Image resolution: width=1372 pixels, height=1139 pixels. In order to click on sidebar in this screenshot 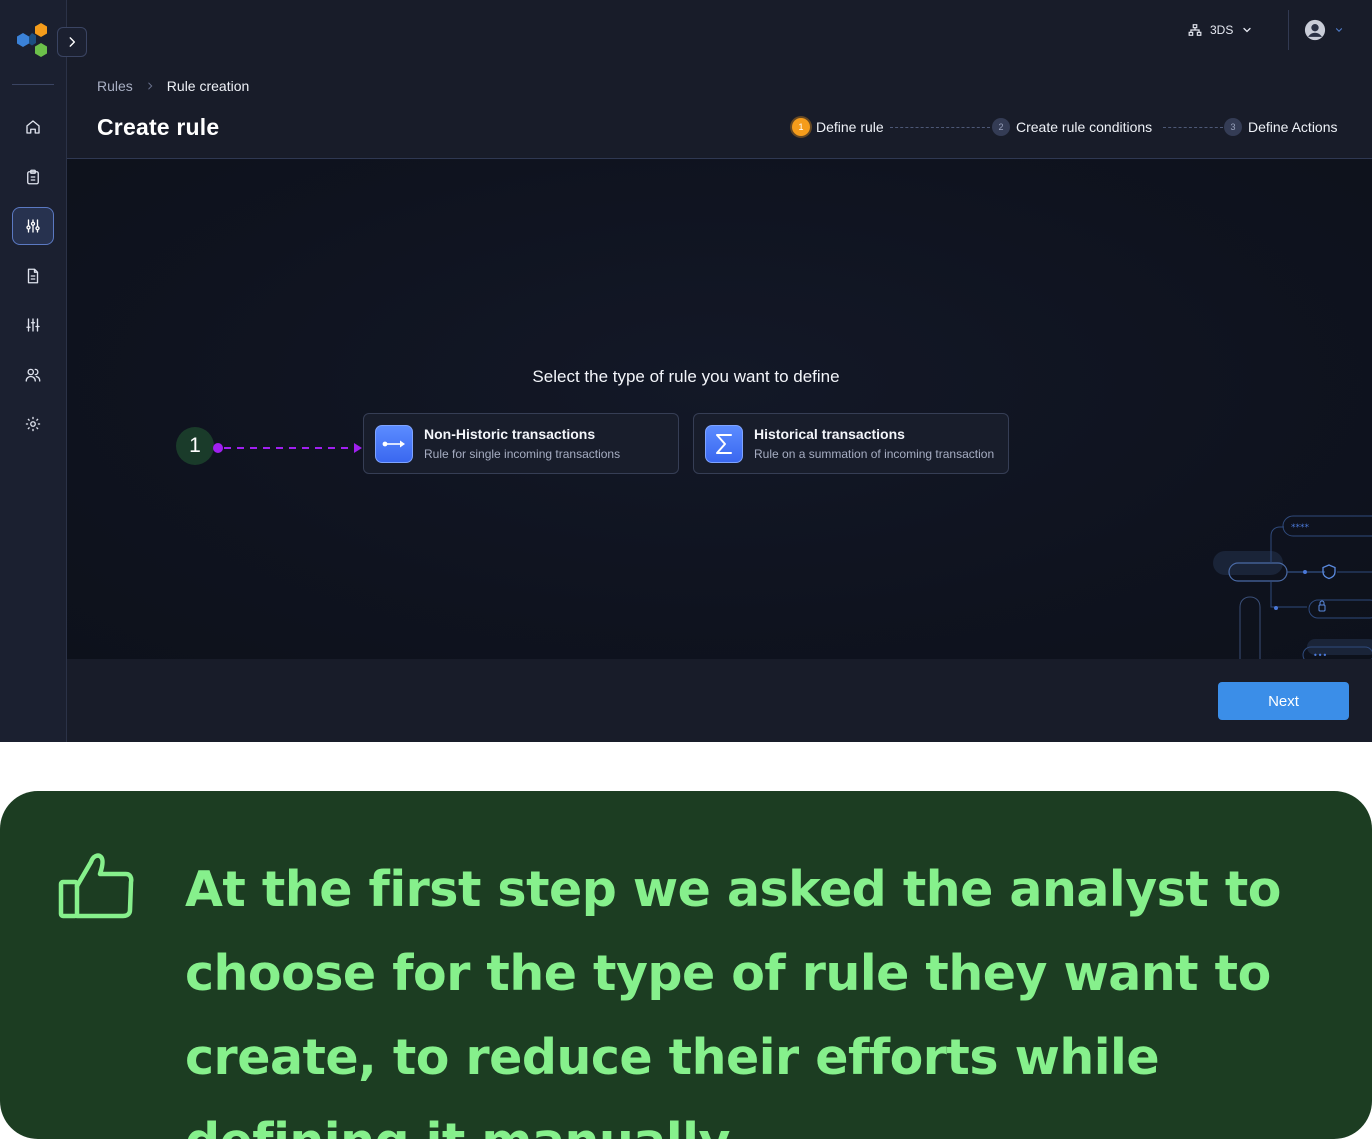, I will do `click(33, 371)`.